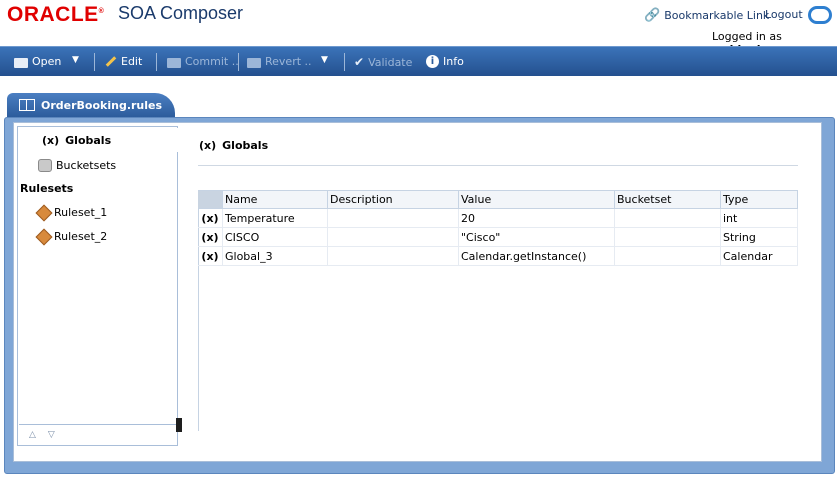 This screenshot has height=478, width=837. Describe the element at coordinates (432, 61) in the screenshot. I see `info-icon: i` at that location.